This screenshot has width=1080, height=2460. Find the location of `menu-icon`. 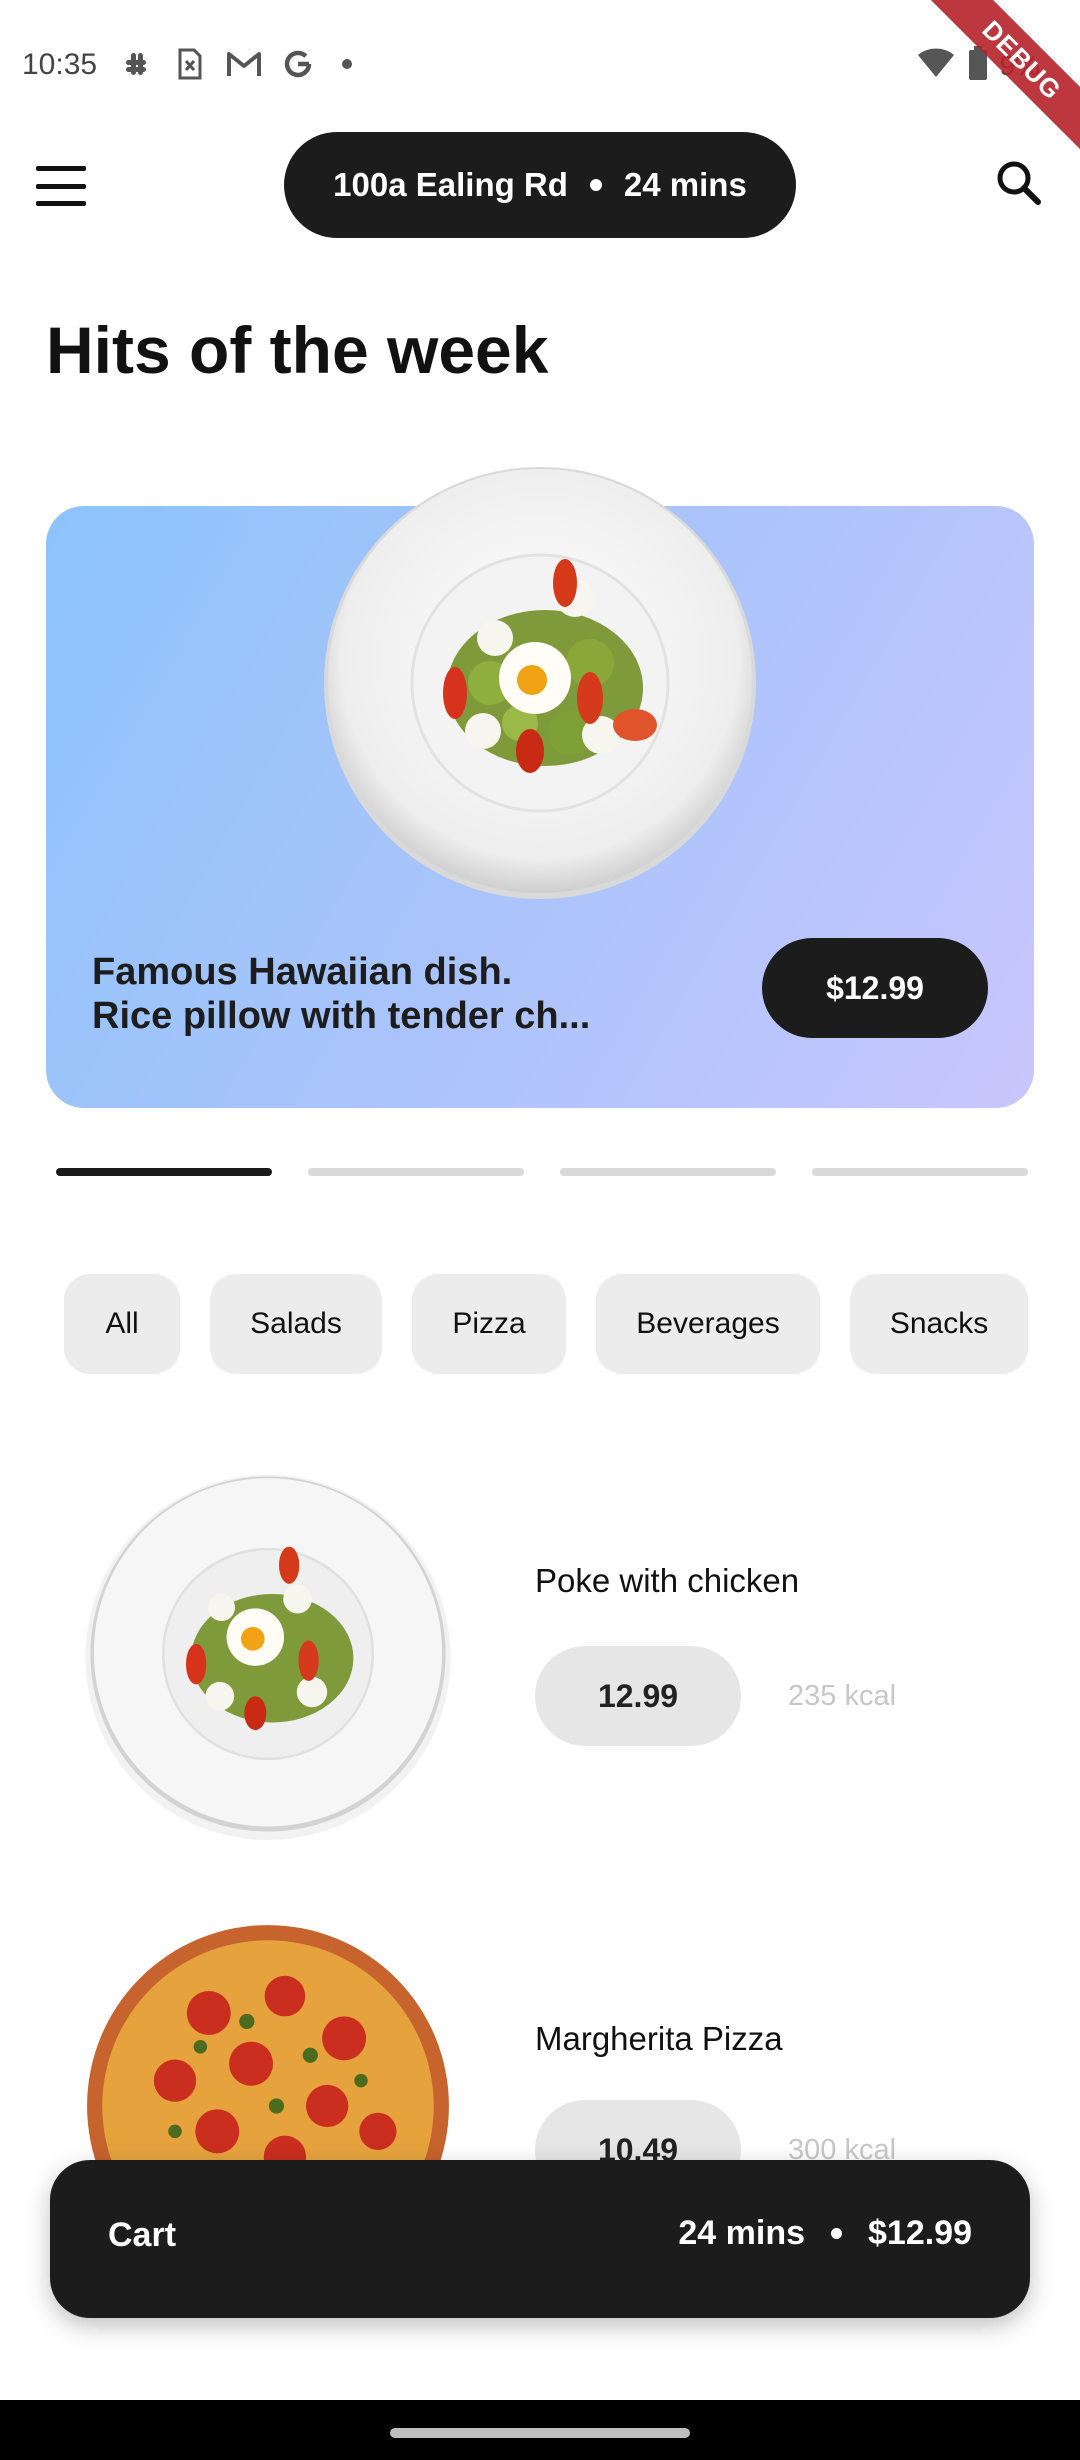

menu-icon is located at coordinates (61, 186).